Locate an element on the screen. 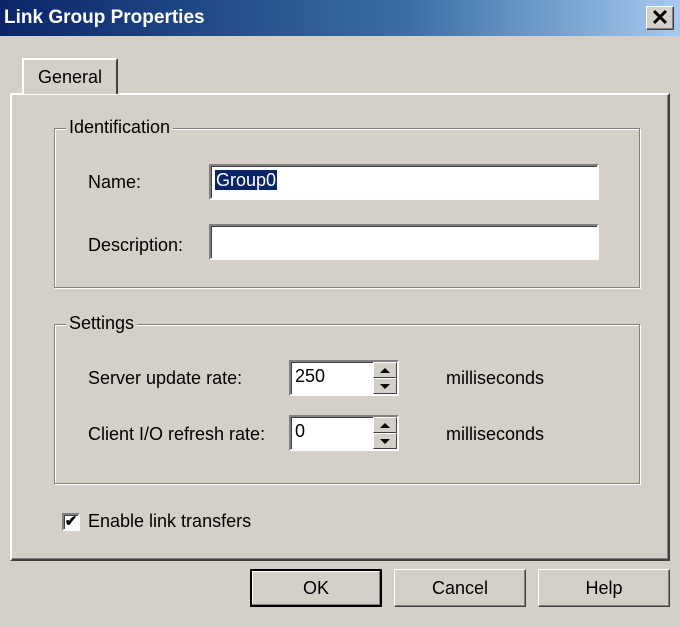  client-refresh-rate-spinner is located at coordinates (385, 433).